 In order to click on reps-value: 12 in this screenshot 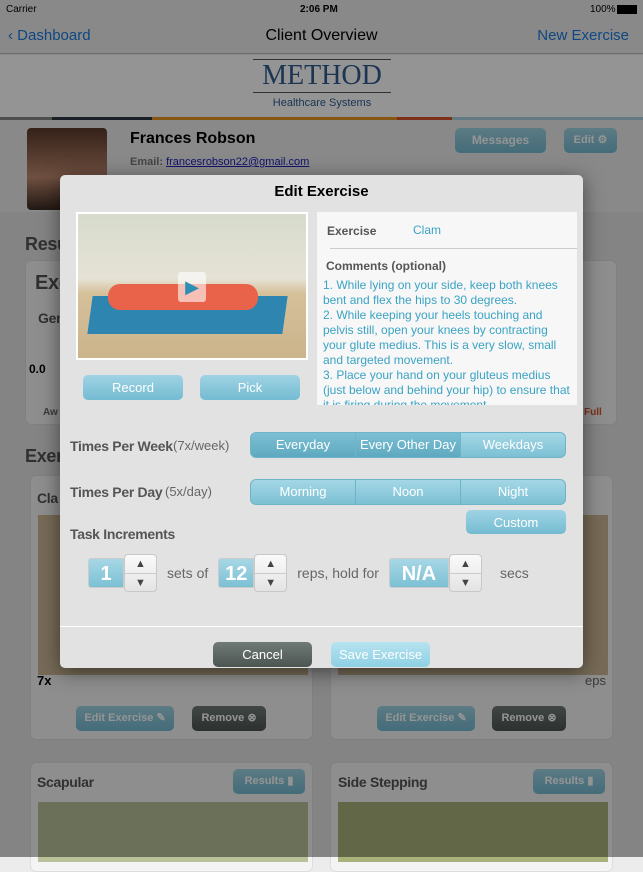, I will do `click(236, 573)`.